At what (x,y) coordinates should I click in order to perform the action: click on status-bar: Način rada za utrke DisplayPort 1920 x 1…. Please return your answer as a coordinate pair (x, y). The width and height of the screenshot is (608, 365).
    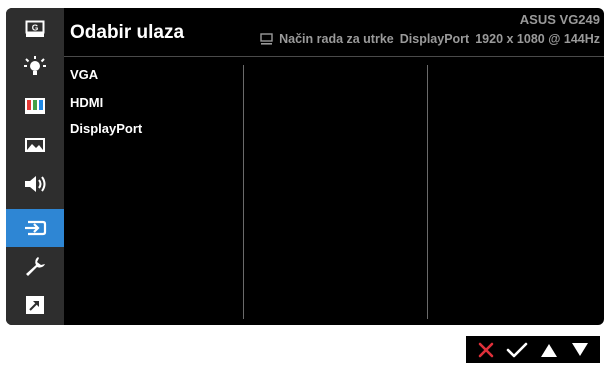
    Looking at the image, I should click on (430, 39).